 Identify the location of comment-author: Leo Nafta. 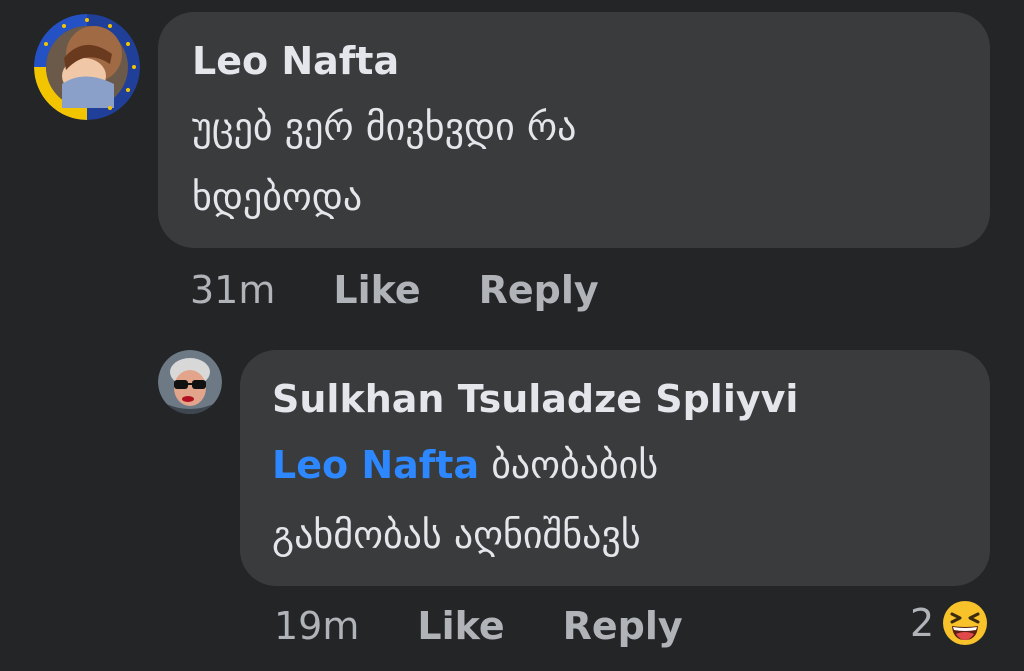
(591, 61).